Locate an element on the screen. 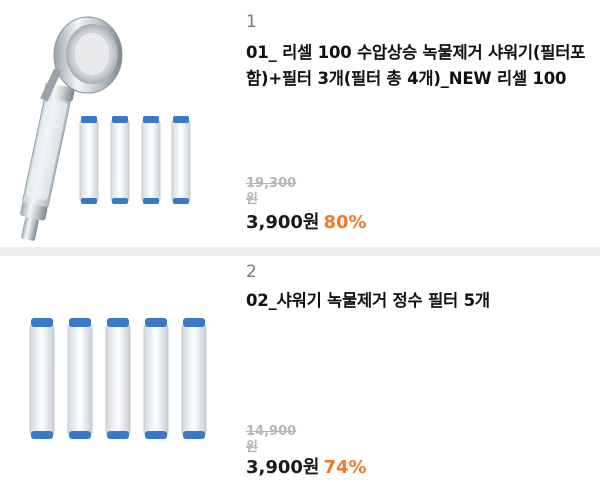  product-rank: 2 is located at coordinates (251, 272).